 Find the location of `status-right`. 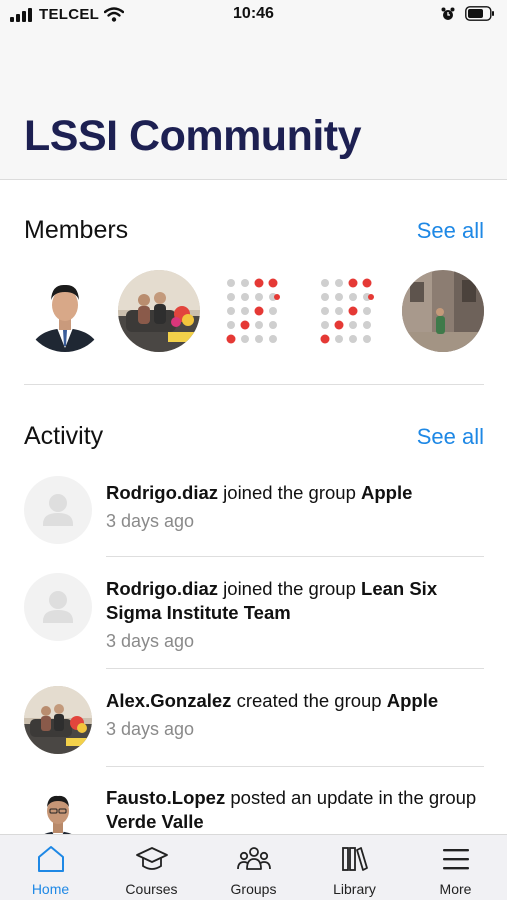

status-right is located at coordinates (468, 13).